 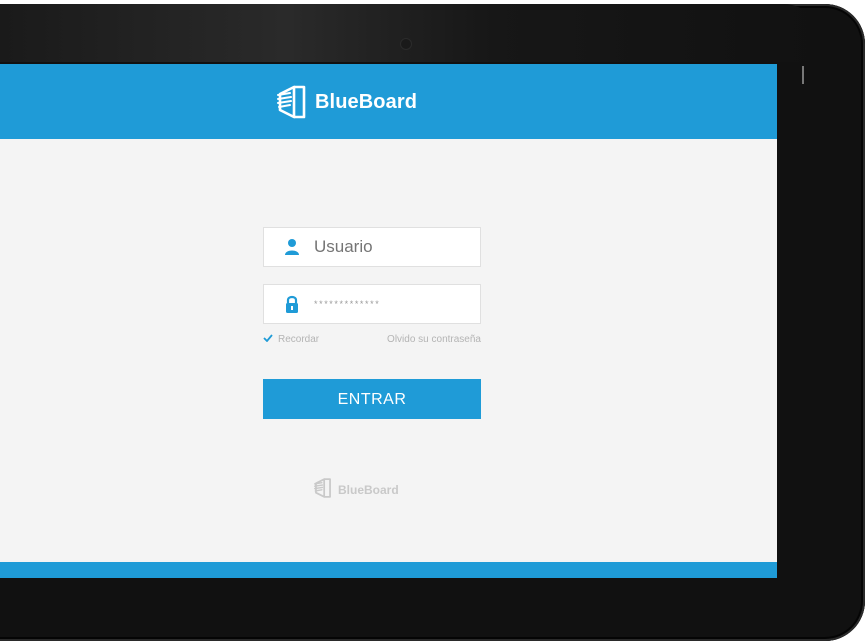 I want to click on username-field, so click(x=372, y=247).